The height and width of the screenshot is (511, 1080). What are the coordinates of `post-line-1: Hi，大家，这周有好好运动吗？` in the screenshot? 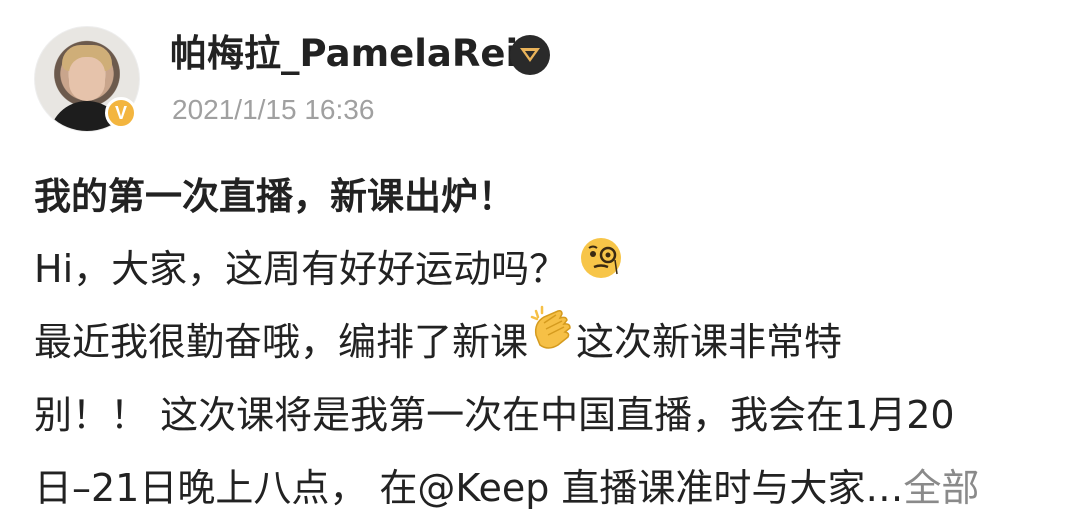 It's located at (544, 269).